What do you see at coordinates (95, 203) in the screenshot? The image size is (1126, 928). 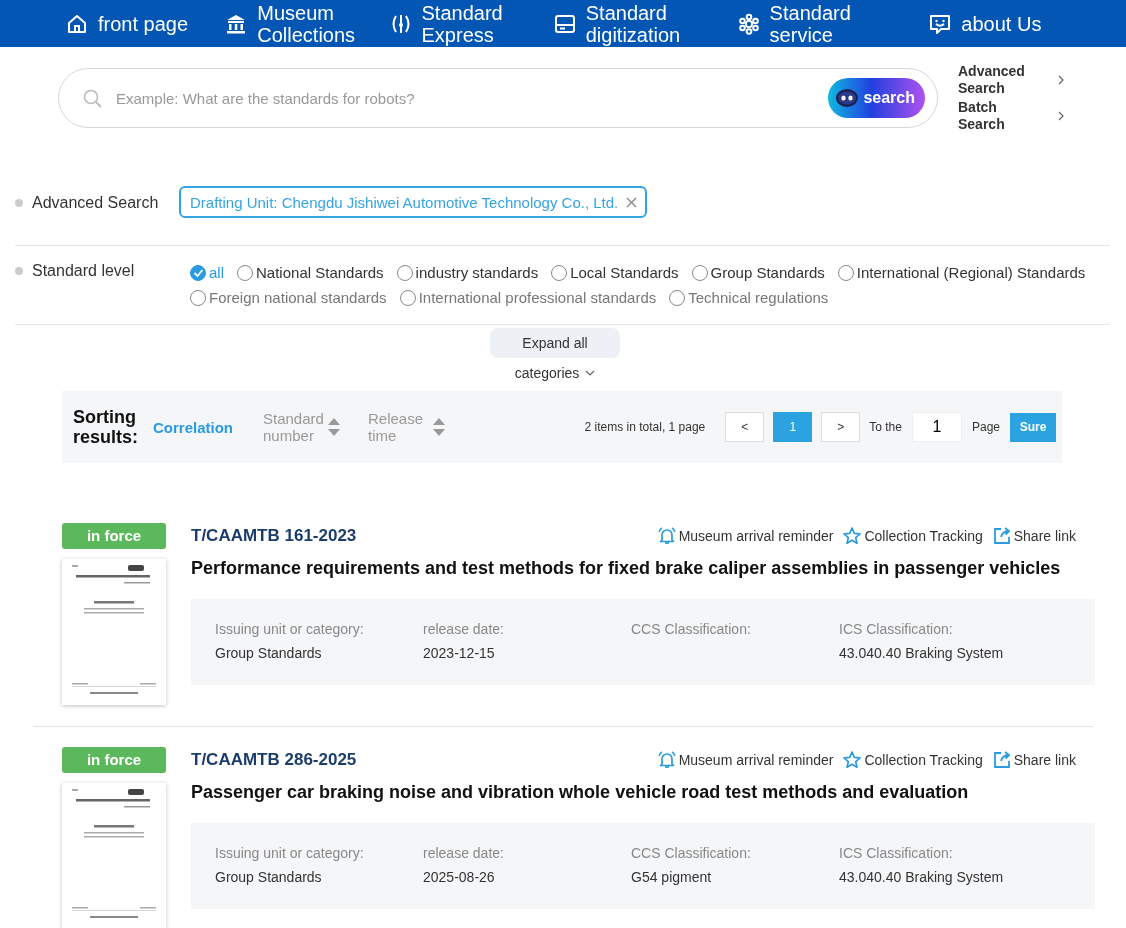 I see `filter-label: Advanced Search` at bounding box center [95, 203].